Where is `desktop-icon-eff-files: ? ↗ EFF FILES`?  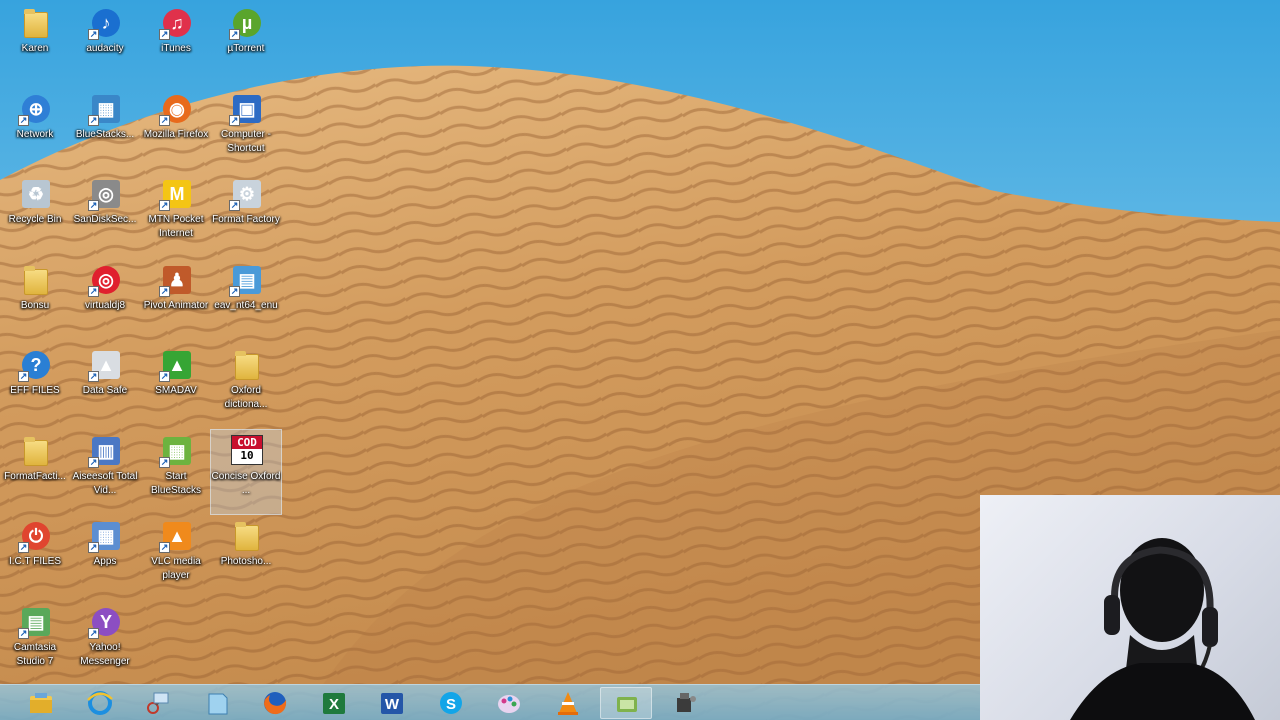 desktop-icon-eff-files: ? ↗ EFF FILES is located at coordinates (35, 386).